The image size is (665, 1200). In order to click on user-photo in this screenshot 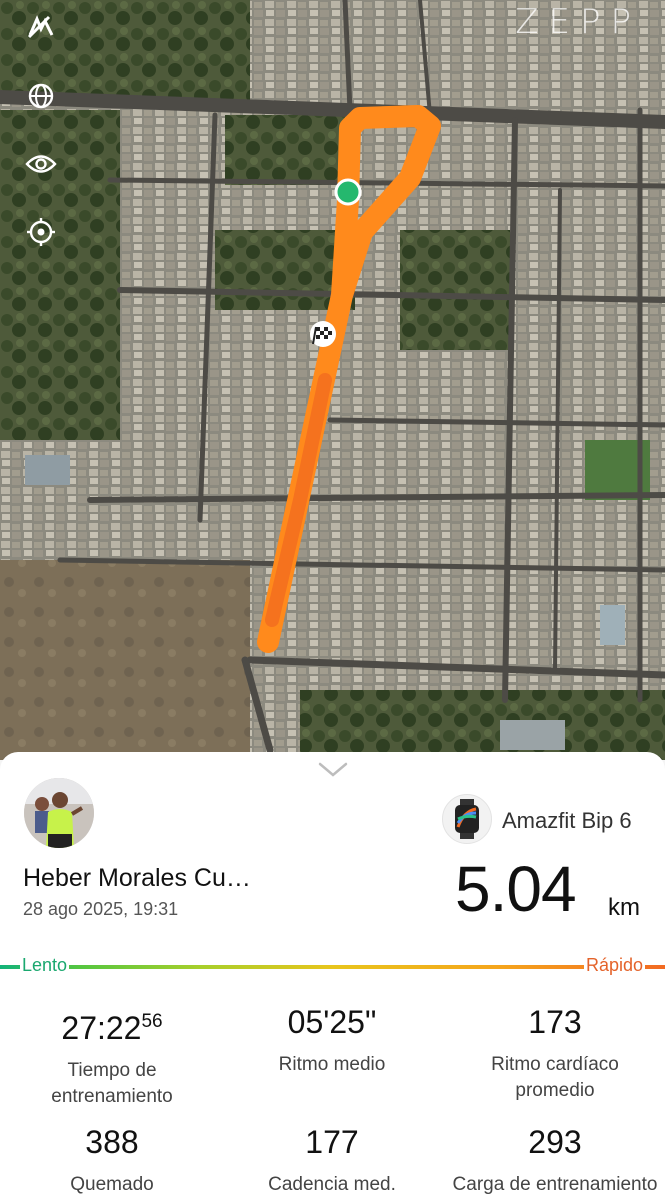, I will do `click(59, 813)`.